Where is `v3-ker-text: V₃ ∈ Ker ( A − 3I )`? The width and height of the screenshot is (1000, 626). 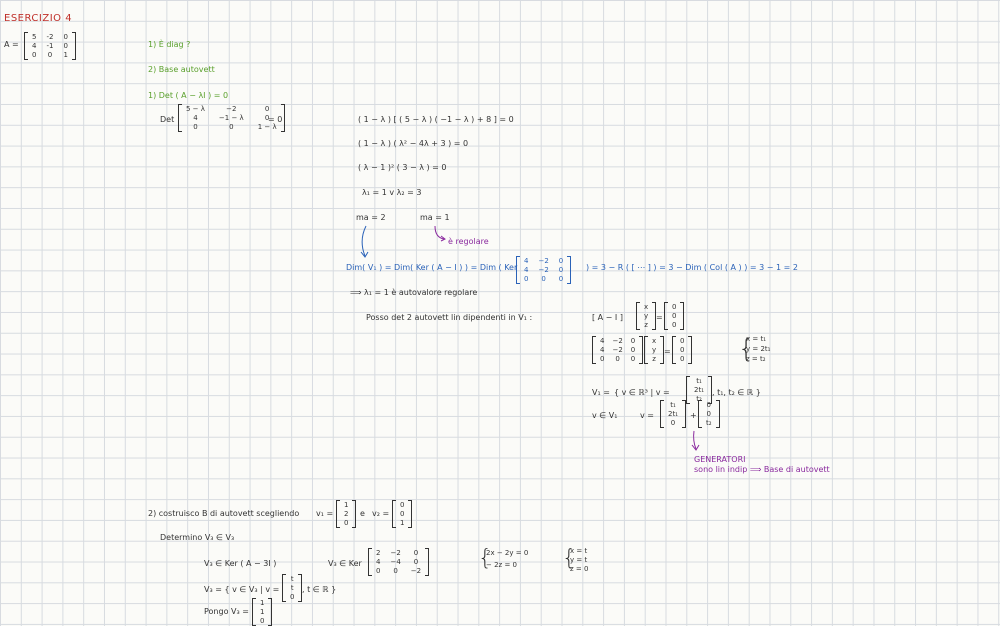 v3-ker-text: V₃ ∈ Ker ( A − 3I ) is located at coordinates (240, 563).